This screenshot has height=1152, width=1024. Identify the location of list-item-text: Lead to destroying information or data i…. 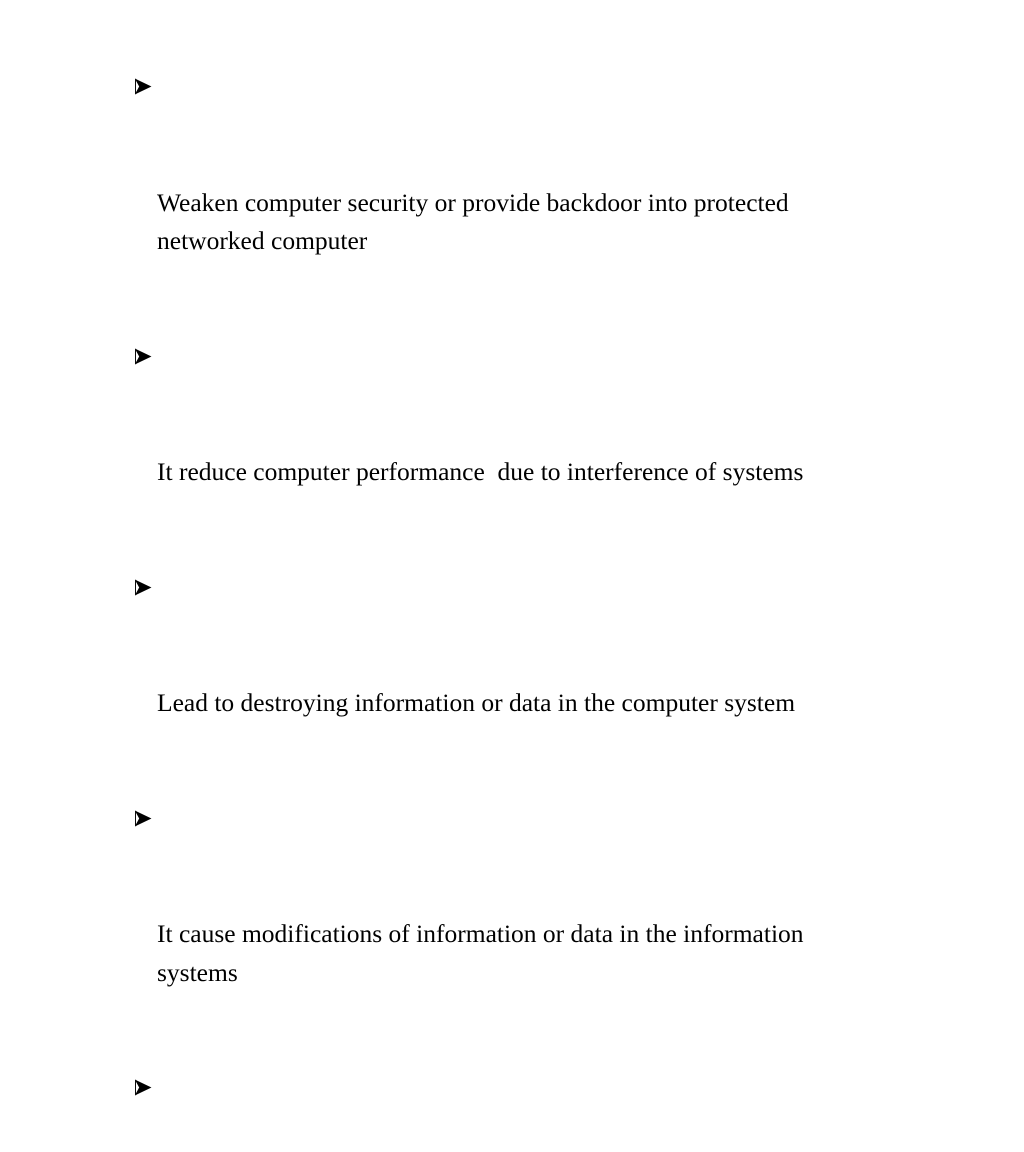
(476, 702).